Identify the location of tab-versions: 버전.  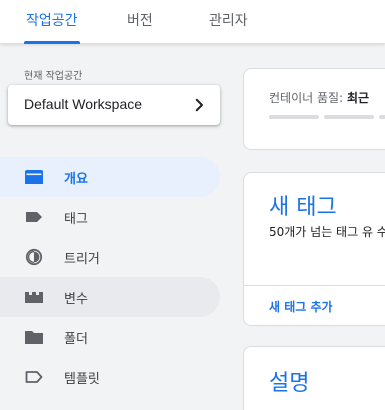
(140, 22).